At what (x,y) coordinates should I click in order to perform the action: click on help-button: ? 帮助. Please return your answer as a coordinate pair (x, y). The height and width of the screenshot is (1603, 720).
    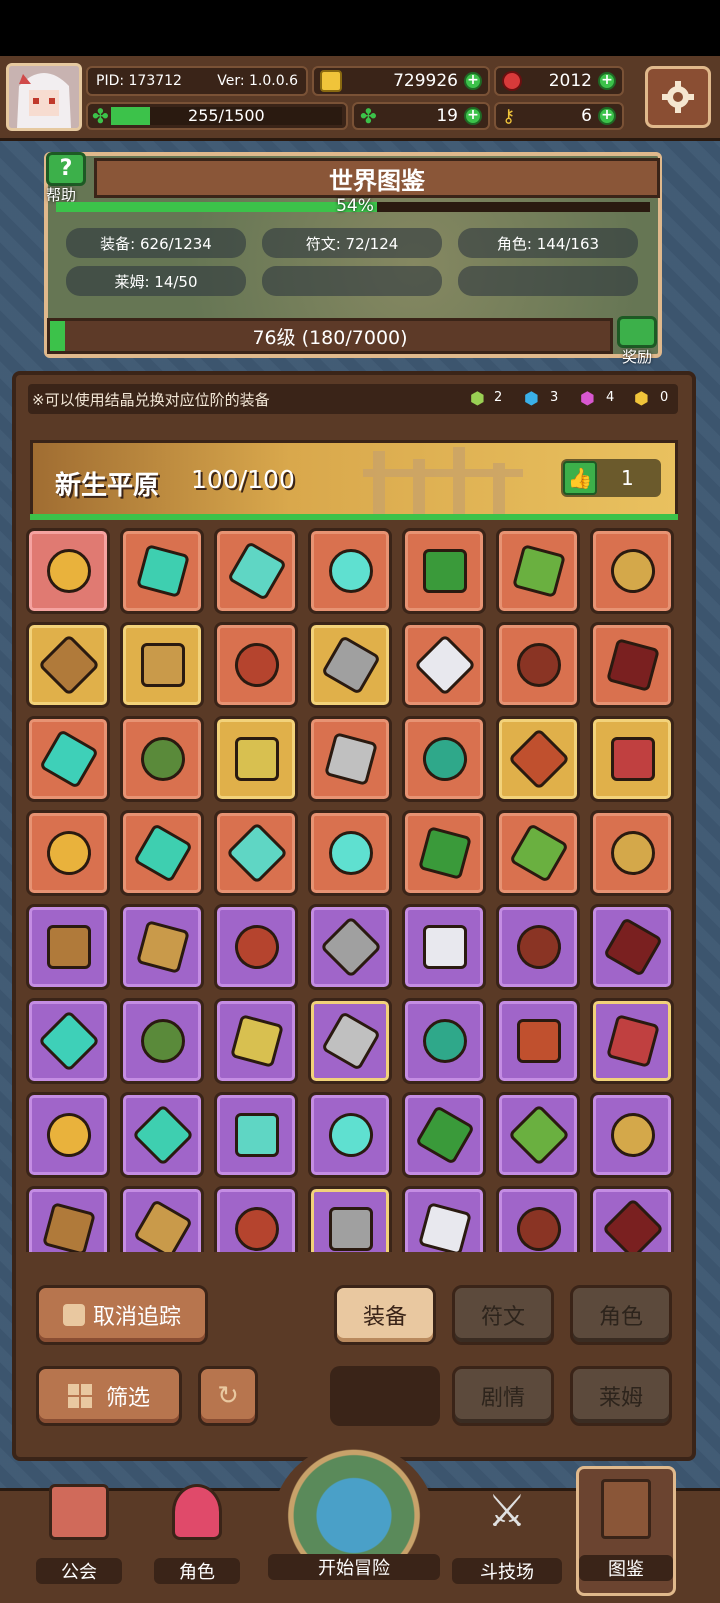
    Looking at the image, I should click on (70, 178).